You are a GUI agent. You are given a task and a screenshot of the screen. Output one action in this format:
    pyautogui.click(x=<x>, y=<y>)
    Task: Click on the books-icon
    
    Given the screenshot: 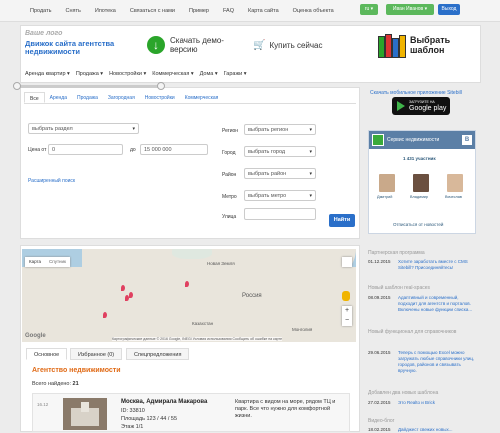 What is the action you would take?
    pyautogui.click(x=391, y=45)
    